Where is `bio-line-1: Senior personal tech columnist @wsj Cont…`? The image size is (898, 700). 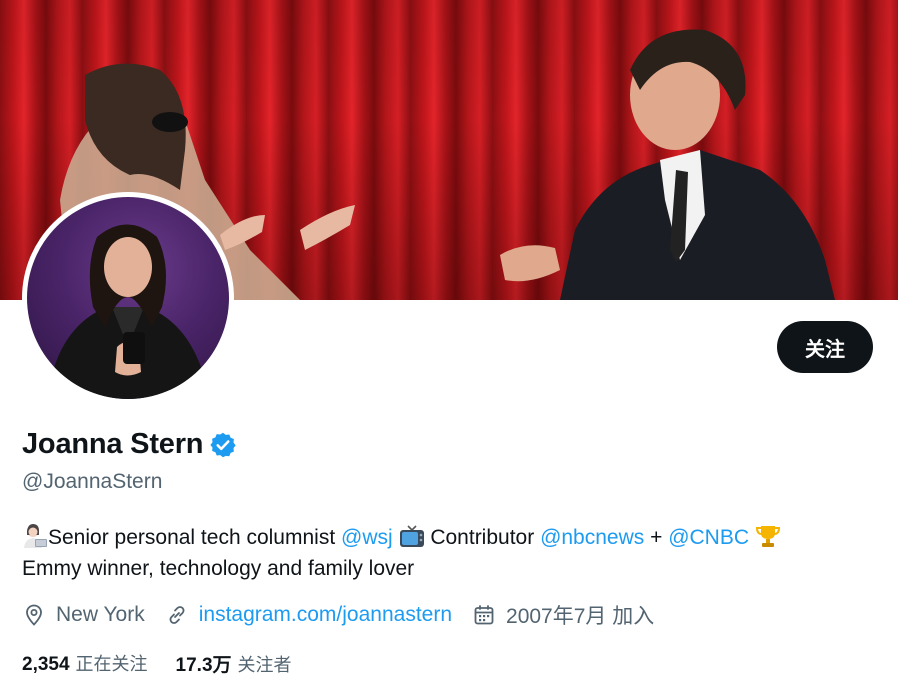
bio-line-1: Senior personal tech columnist @wsj Cont… is located at coordinates (452, 537).